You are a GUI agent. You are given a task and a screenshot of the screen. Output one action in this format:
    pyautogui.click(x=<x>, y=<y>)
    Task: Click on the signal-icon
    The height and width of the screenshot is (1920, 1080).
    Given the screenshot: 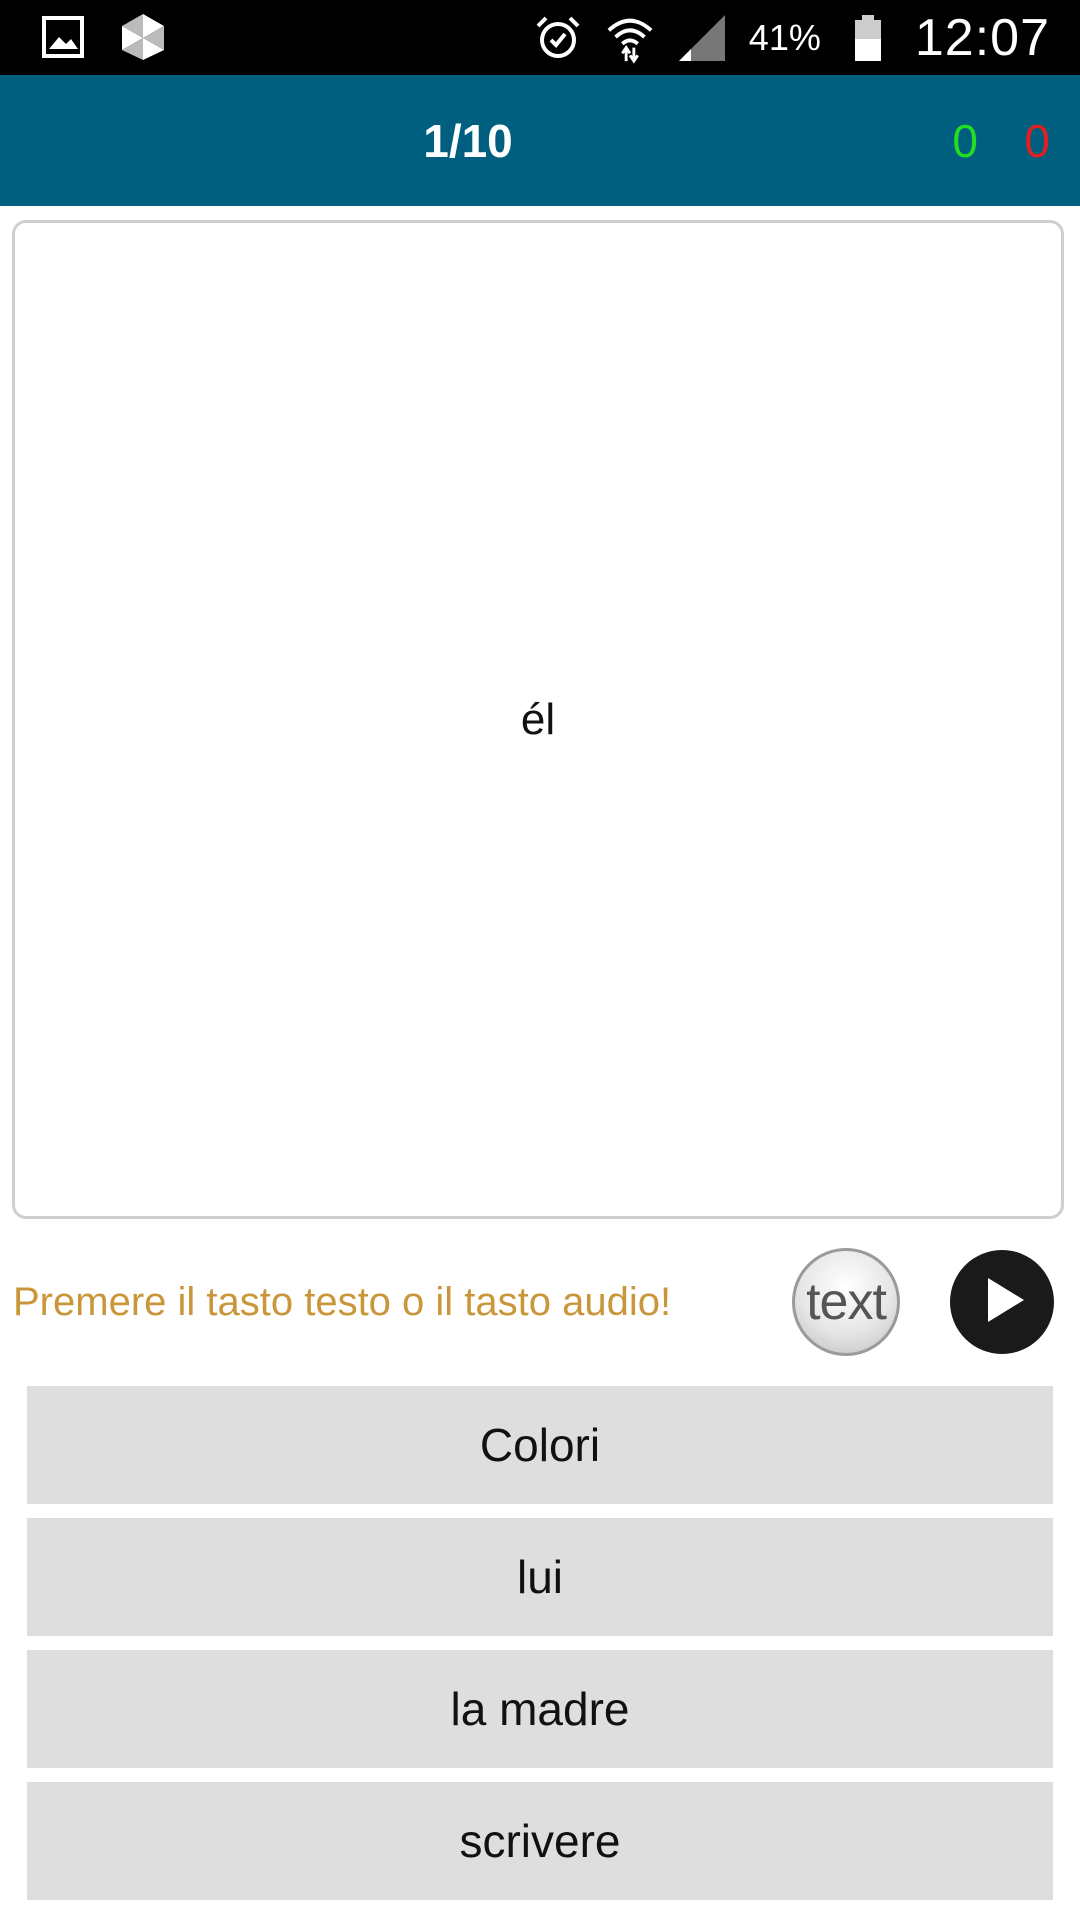 What is the action you would take?
    pyautogui.click(x=702, y=38)
    